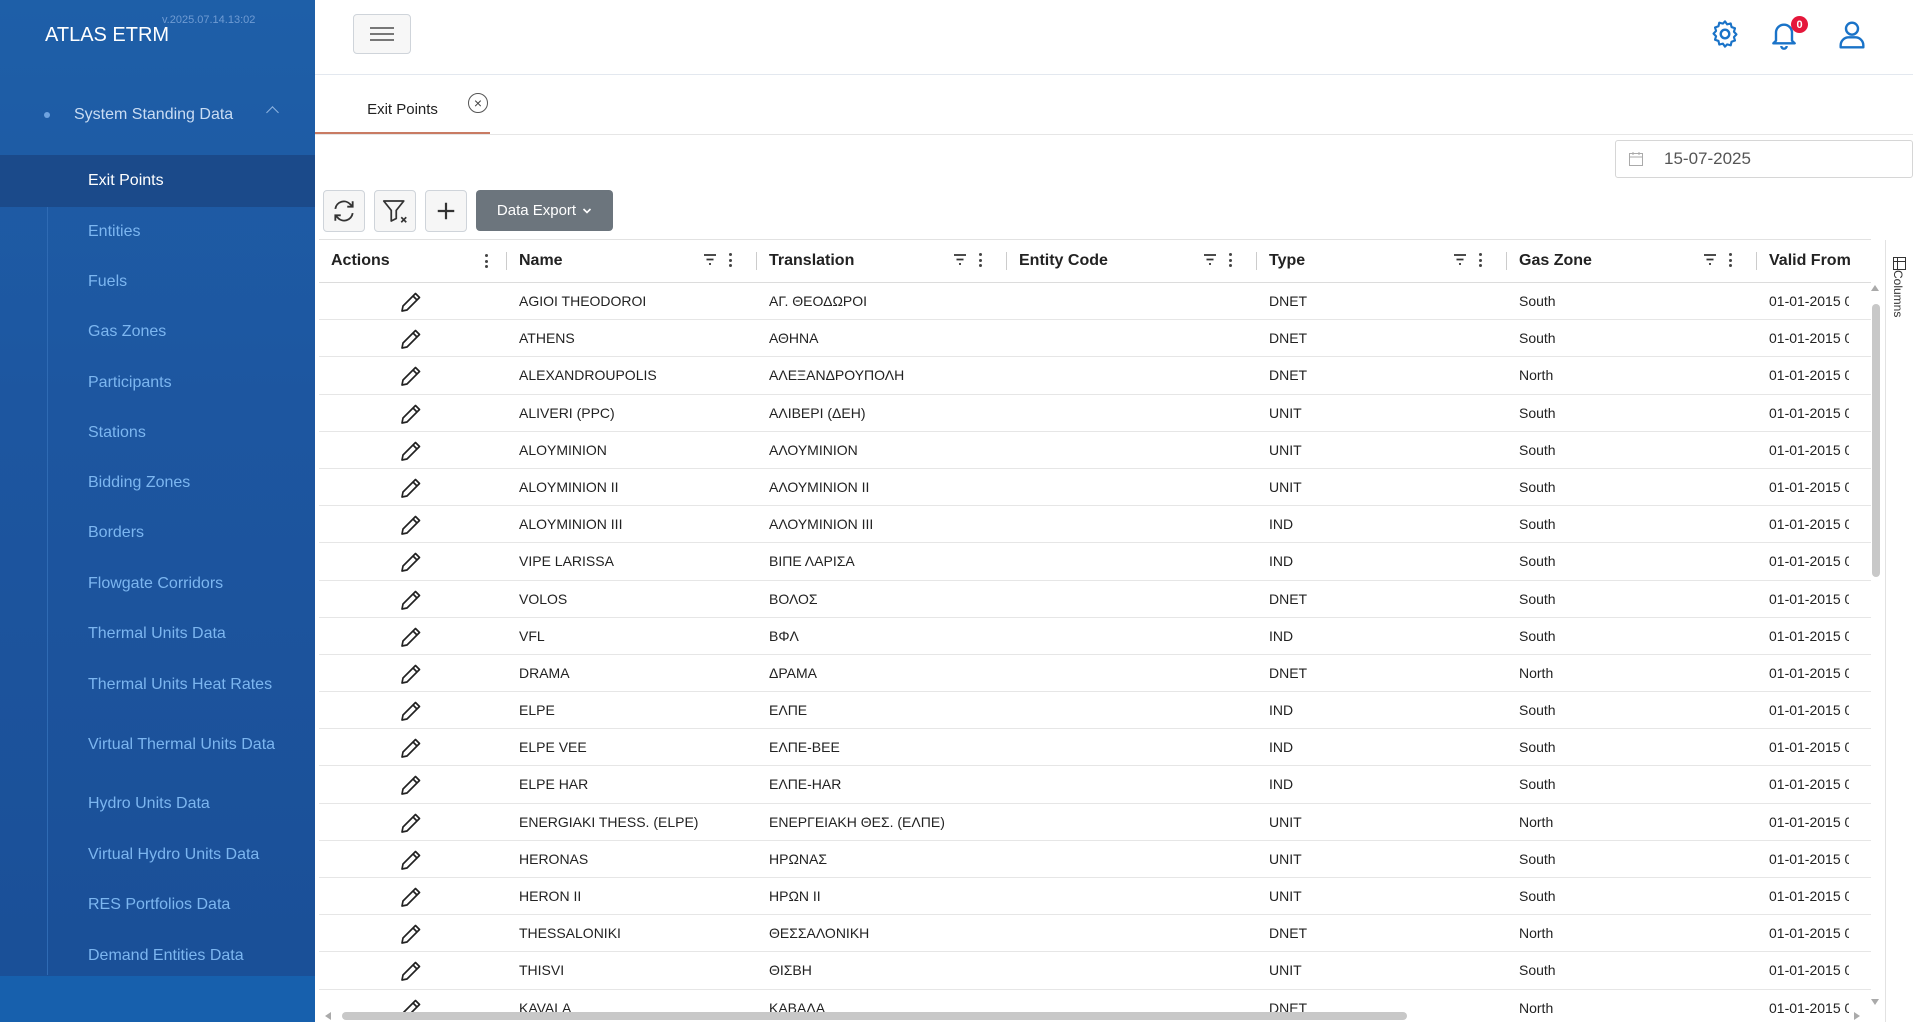 Image resolution: width=1913 pixels, height=1023 pixels. I want to click on cell-translation: ΑΛΟΥΜΙΝΙΟΝ II, so click(889, 487).